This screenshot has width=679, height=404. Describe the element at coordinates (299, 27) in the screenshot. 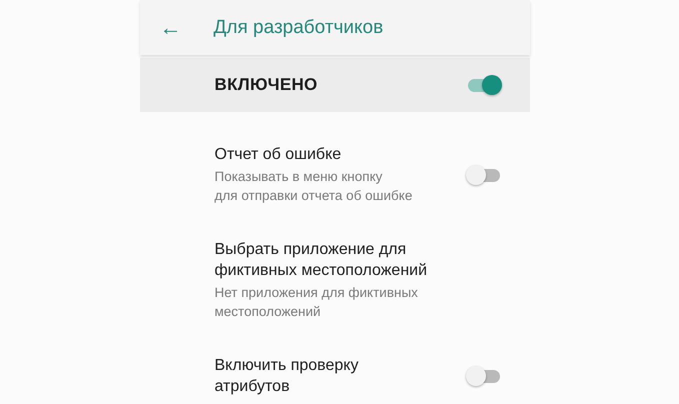

I see `screen-title: Для разработчиков` at that location.